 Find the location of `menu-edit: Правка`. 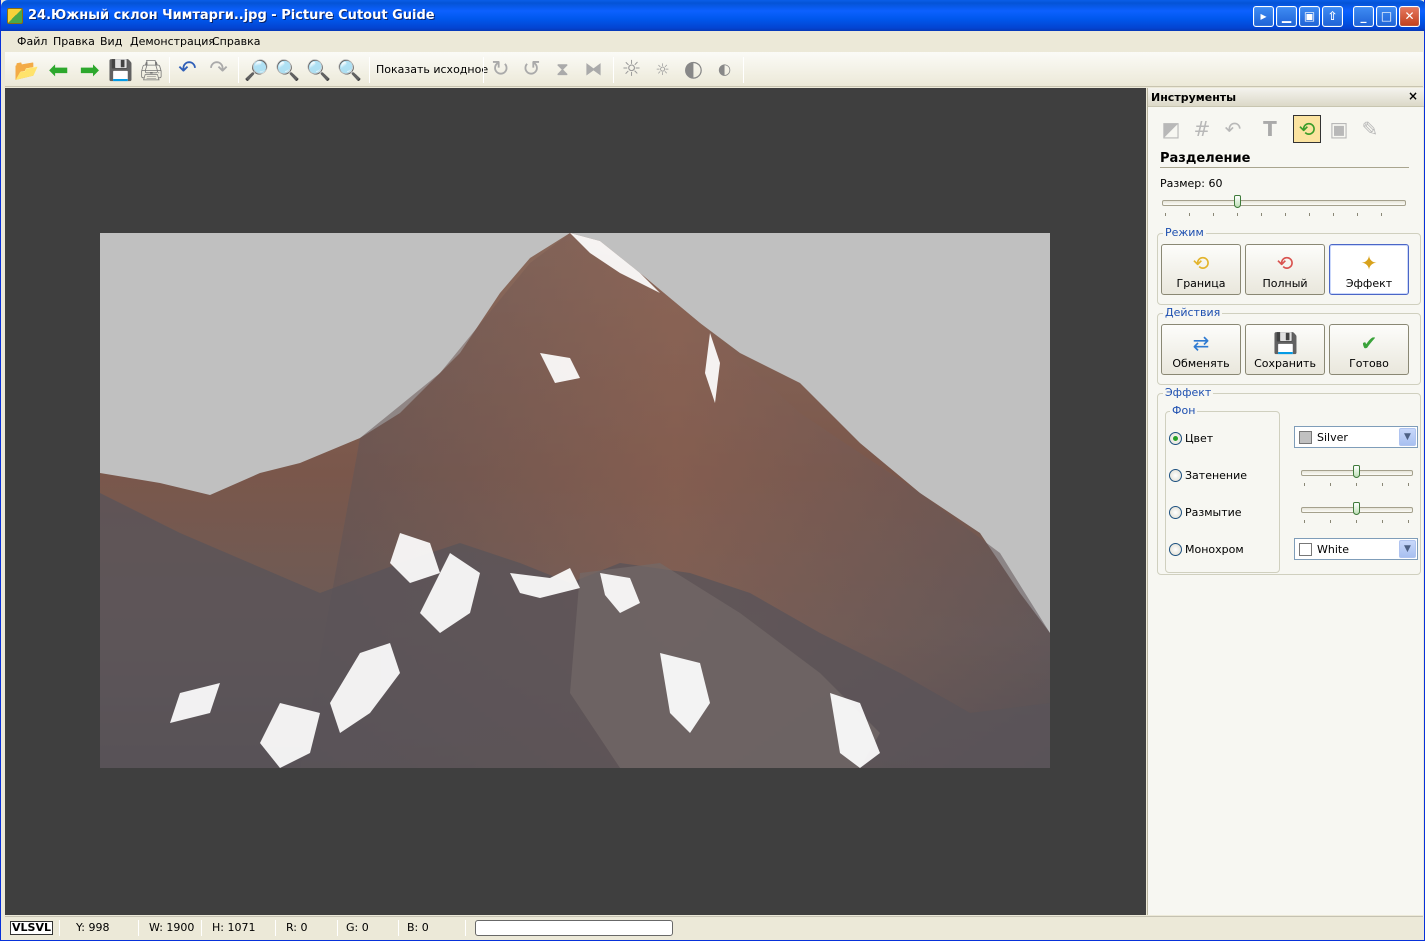

menu-edit: Правка is located at coordinates (74, 41).